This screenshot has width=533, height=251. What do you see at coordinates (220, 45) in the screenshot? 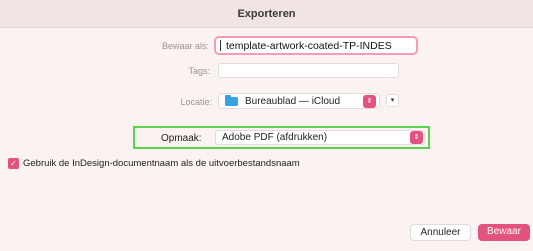
I see `text-caret` at bounding box center [220, 45].